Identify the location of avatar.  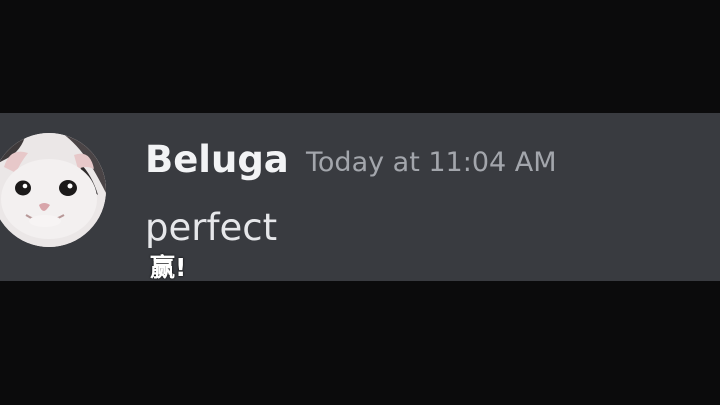
(53, 190).